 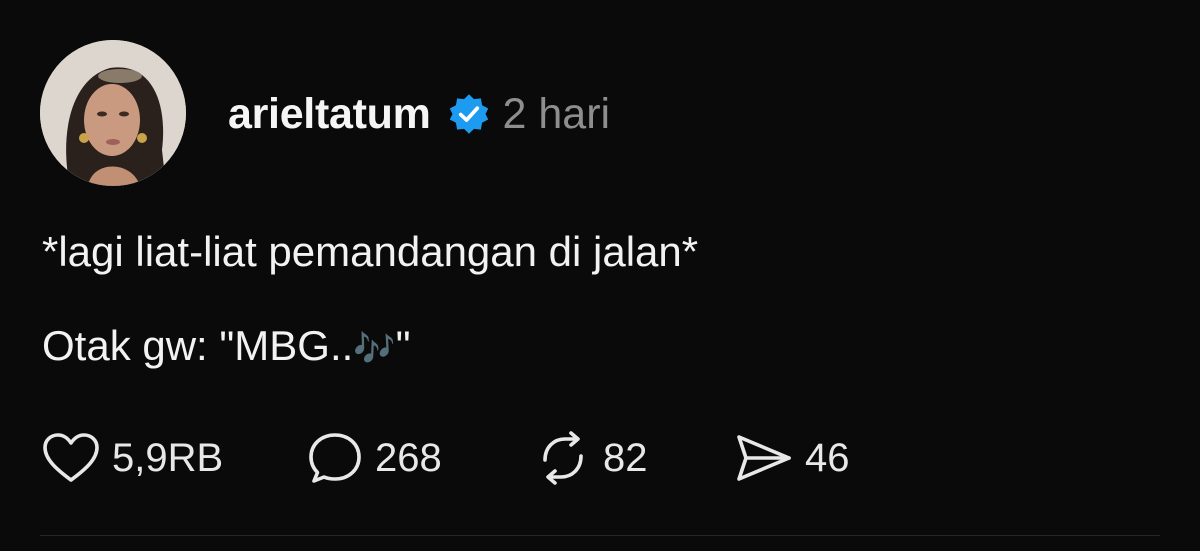 What do you see at coordinates (792, 458) in the screenshot?
I see `share-button: 46` at bounding box center [792, 458].